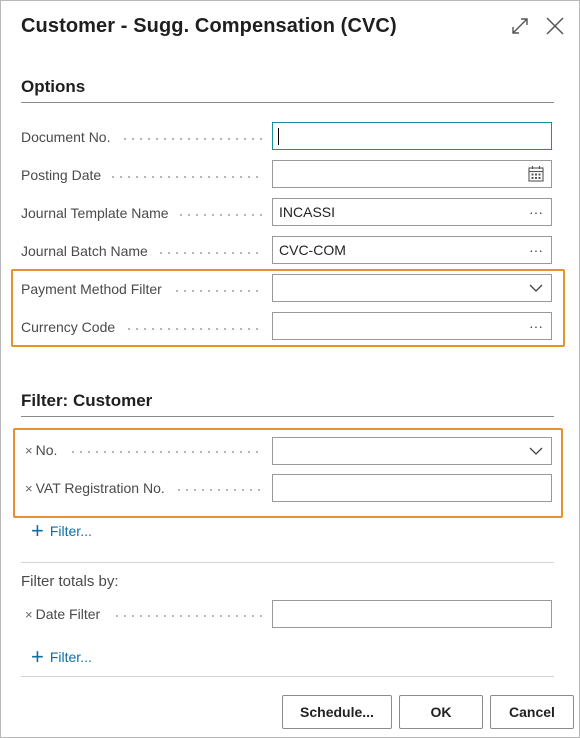 The width and height of the screenshot is (580, 738). I want to click on vat-registration-no-label: × VAT Registration No., so click(95, 488).